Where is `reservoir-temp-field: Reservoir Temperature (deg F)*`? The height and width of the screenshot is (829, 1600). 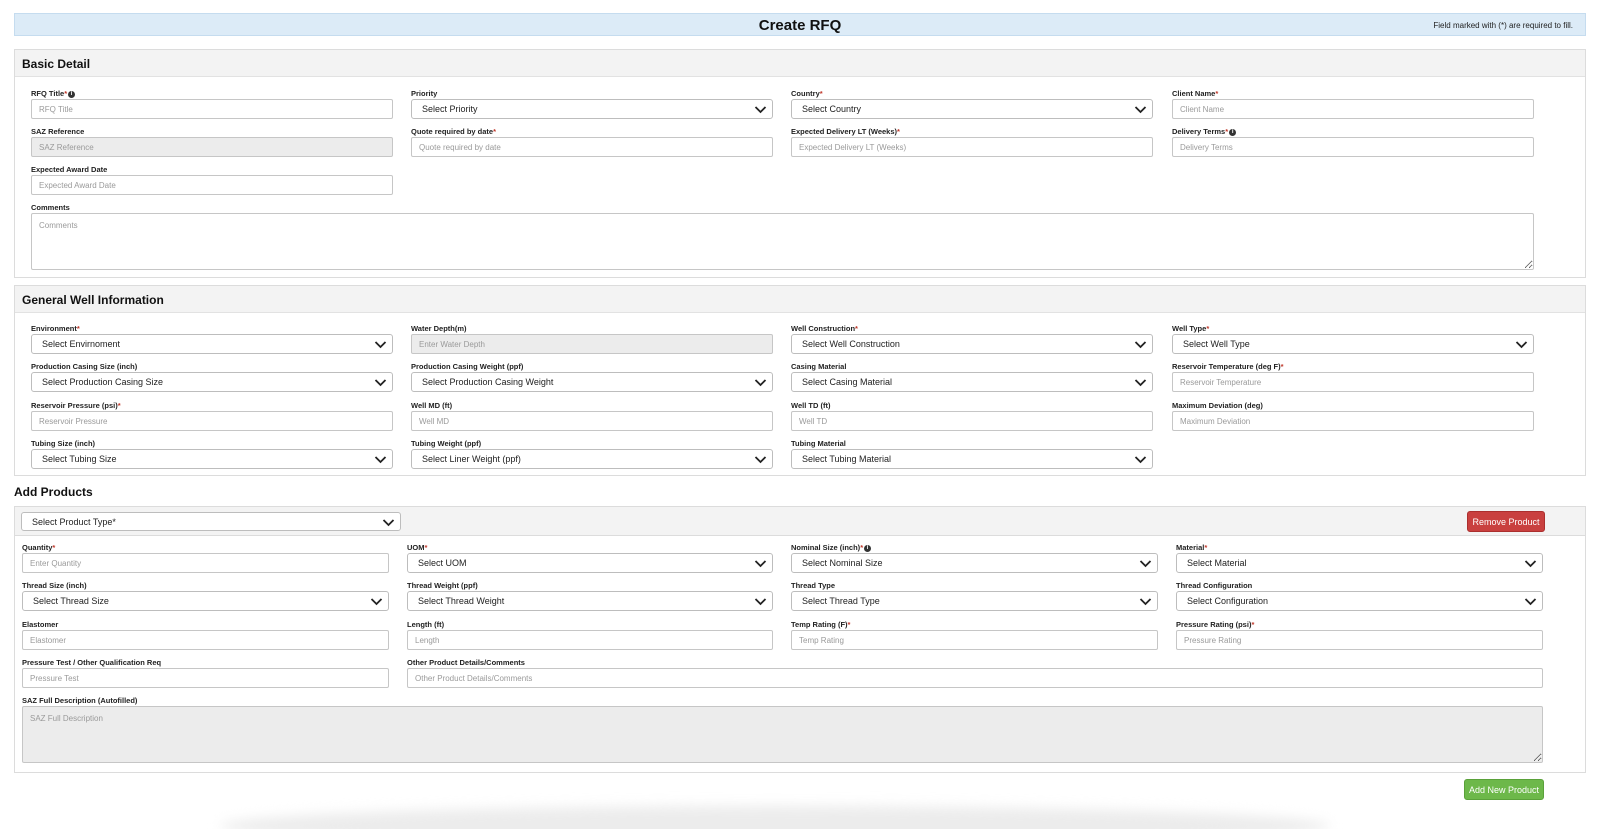
reservoir-temp-field: Reservoir Temperature (deg F)* is located at coordinates (1353, 377).